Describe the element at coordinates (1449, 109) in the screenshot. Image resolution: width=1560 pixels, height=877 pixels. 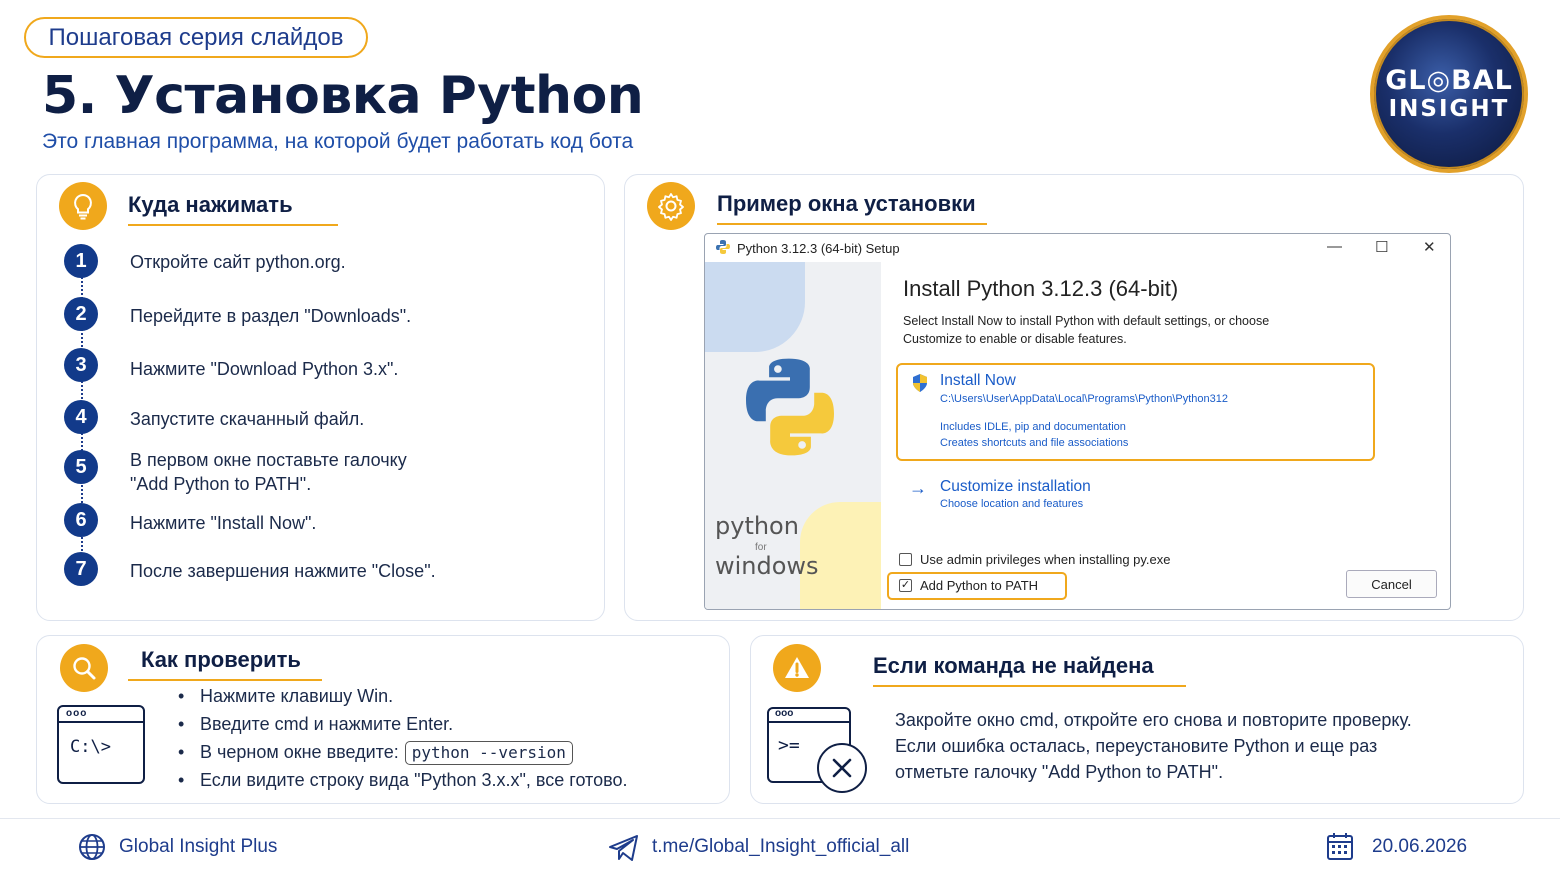
I see `logo-line2: INSIGHT` at that location.